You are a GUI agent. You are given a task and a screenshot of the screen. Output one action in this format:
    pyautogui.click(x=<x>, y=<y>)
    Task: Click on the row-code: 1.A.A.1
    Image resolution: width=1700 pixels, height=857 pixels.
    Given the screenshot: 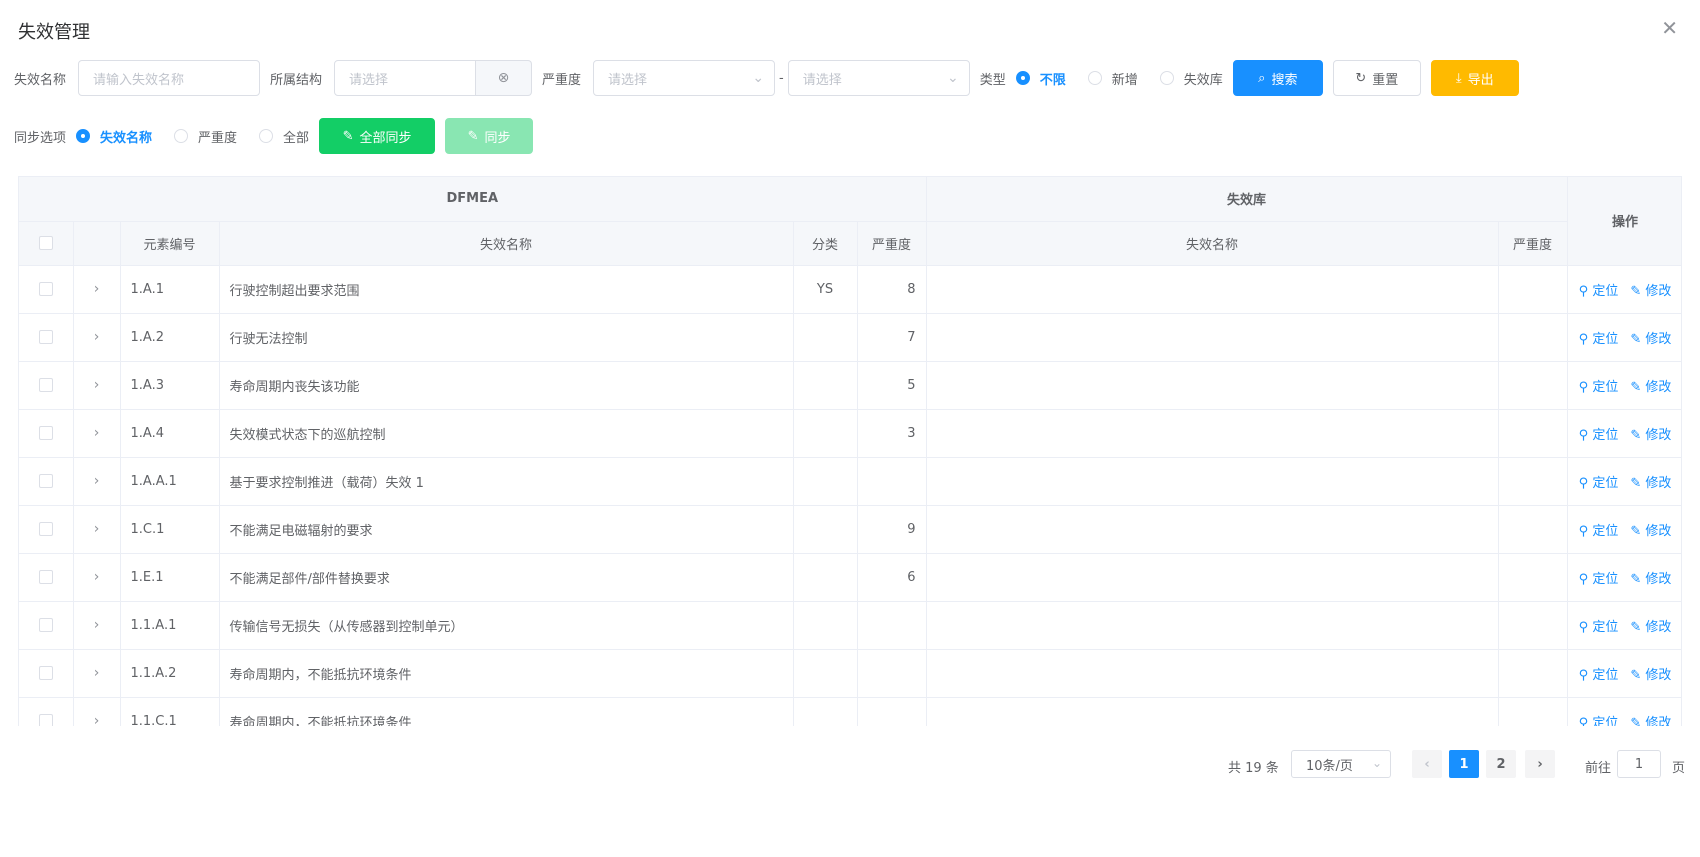 What is the action you would take?
    pyautogui.click(x=170, y=481)
    